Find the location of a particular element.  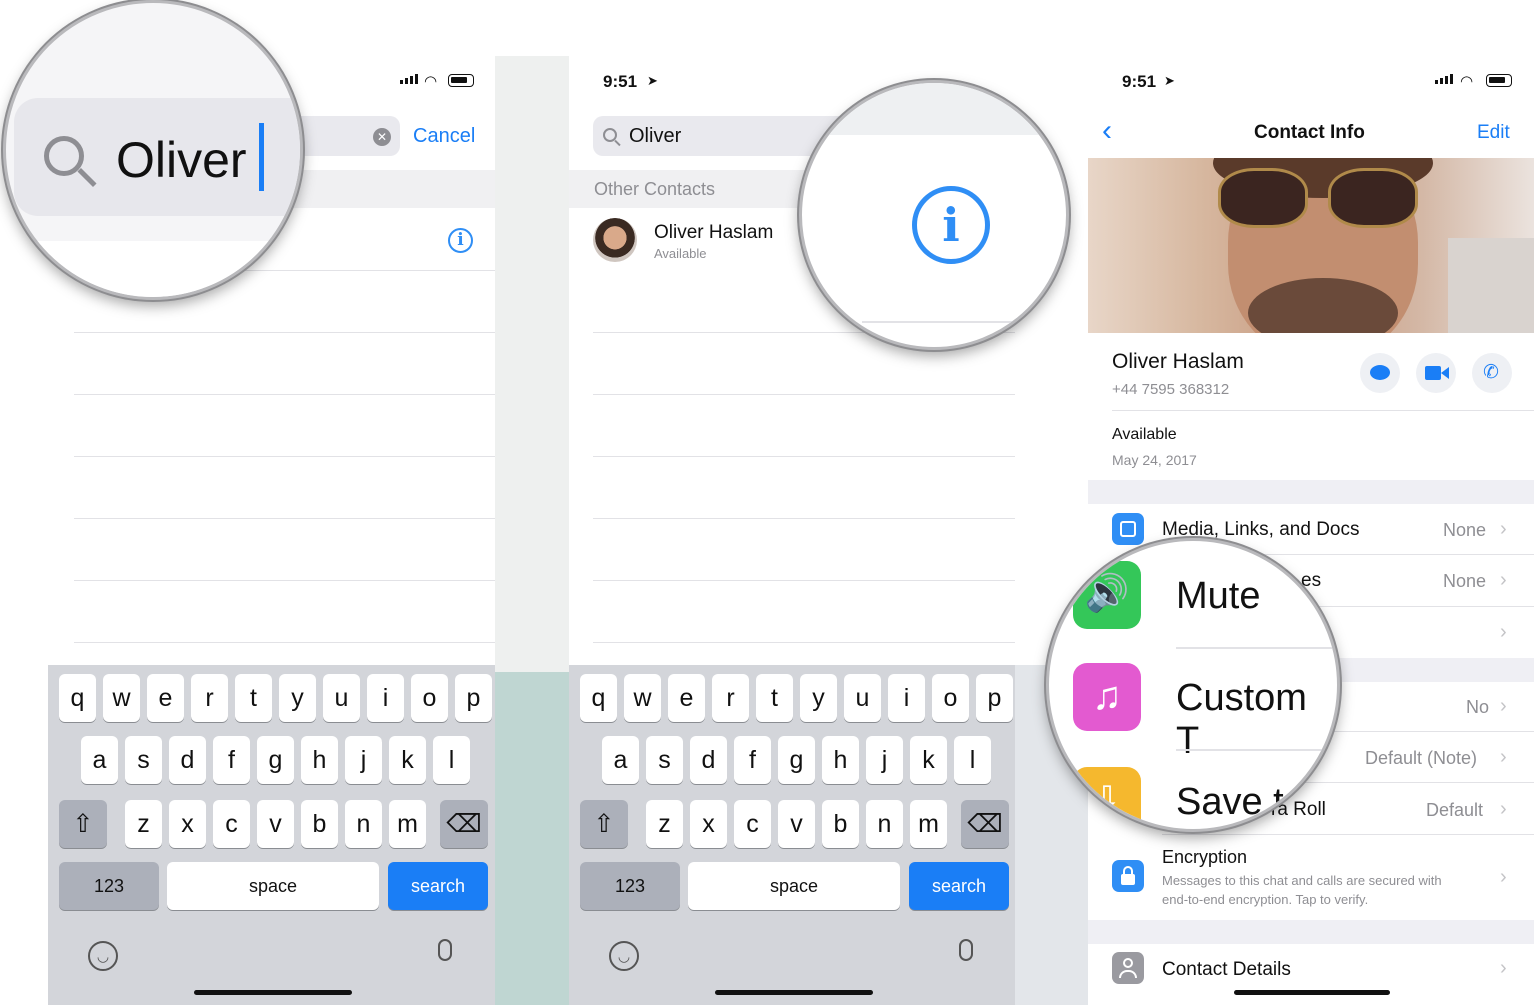

signal-icon is located at coordinates (1444, 79).